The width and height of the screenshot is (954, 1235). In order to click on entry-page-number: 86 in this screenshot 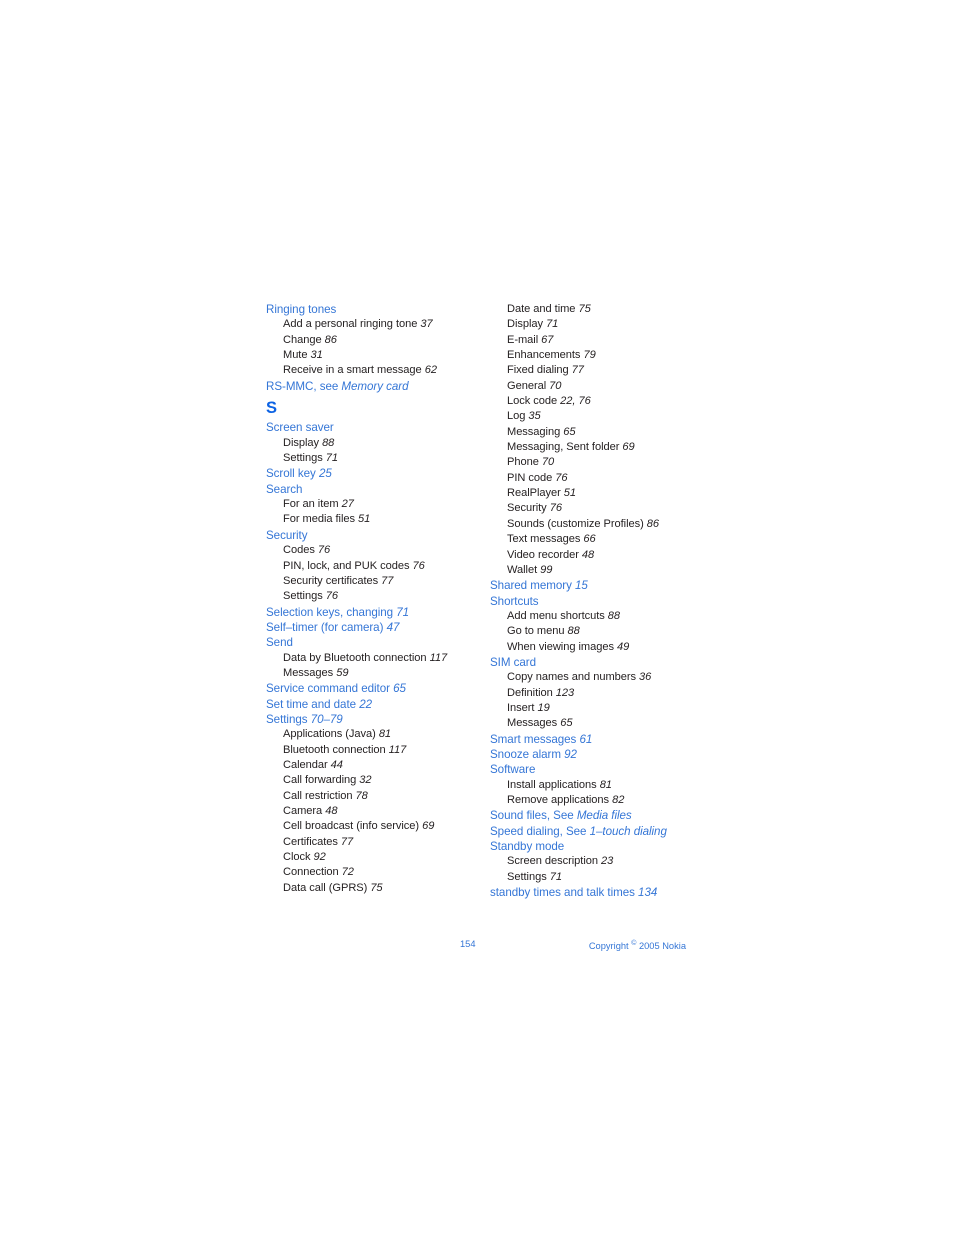, I will do `click(330, 339)`.